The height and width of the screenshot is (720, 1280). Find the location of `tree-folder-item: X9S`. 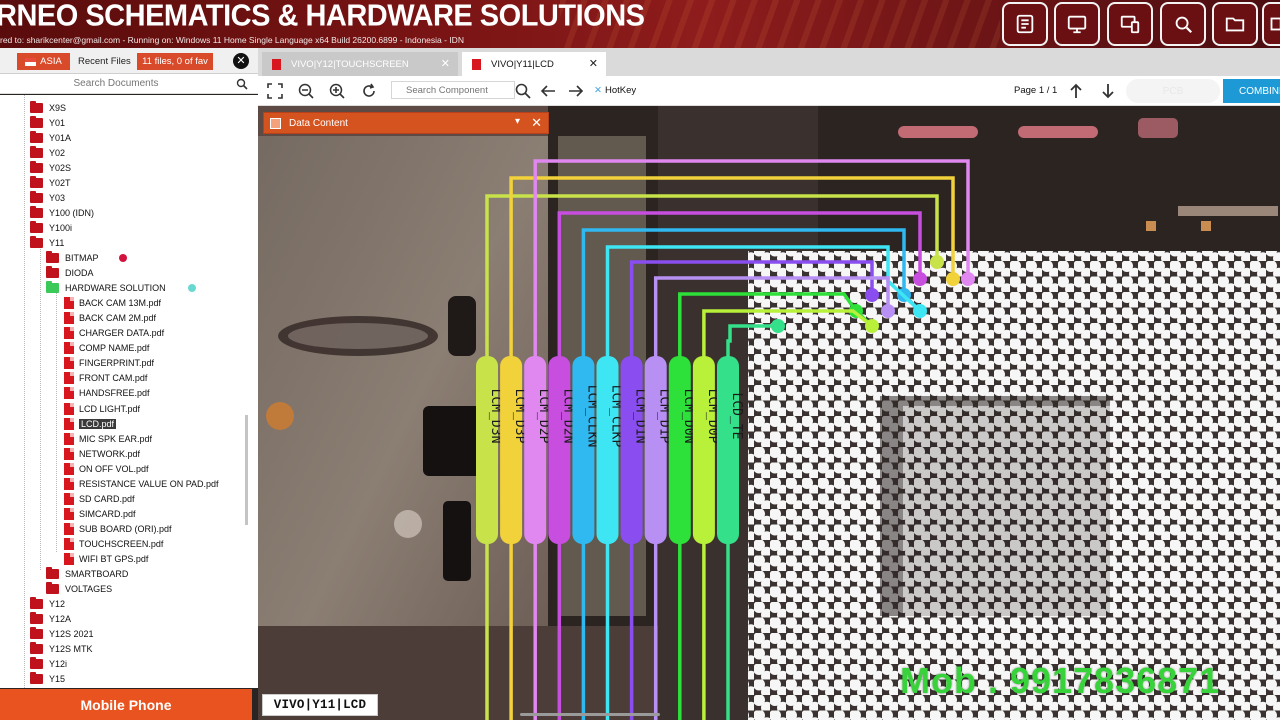

tree-folder-item: X9S is located at coordinates (48, 107).